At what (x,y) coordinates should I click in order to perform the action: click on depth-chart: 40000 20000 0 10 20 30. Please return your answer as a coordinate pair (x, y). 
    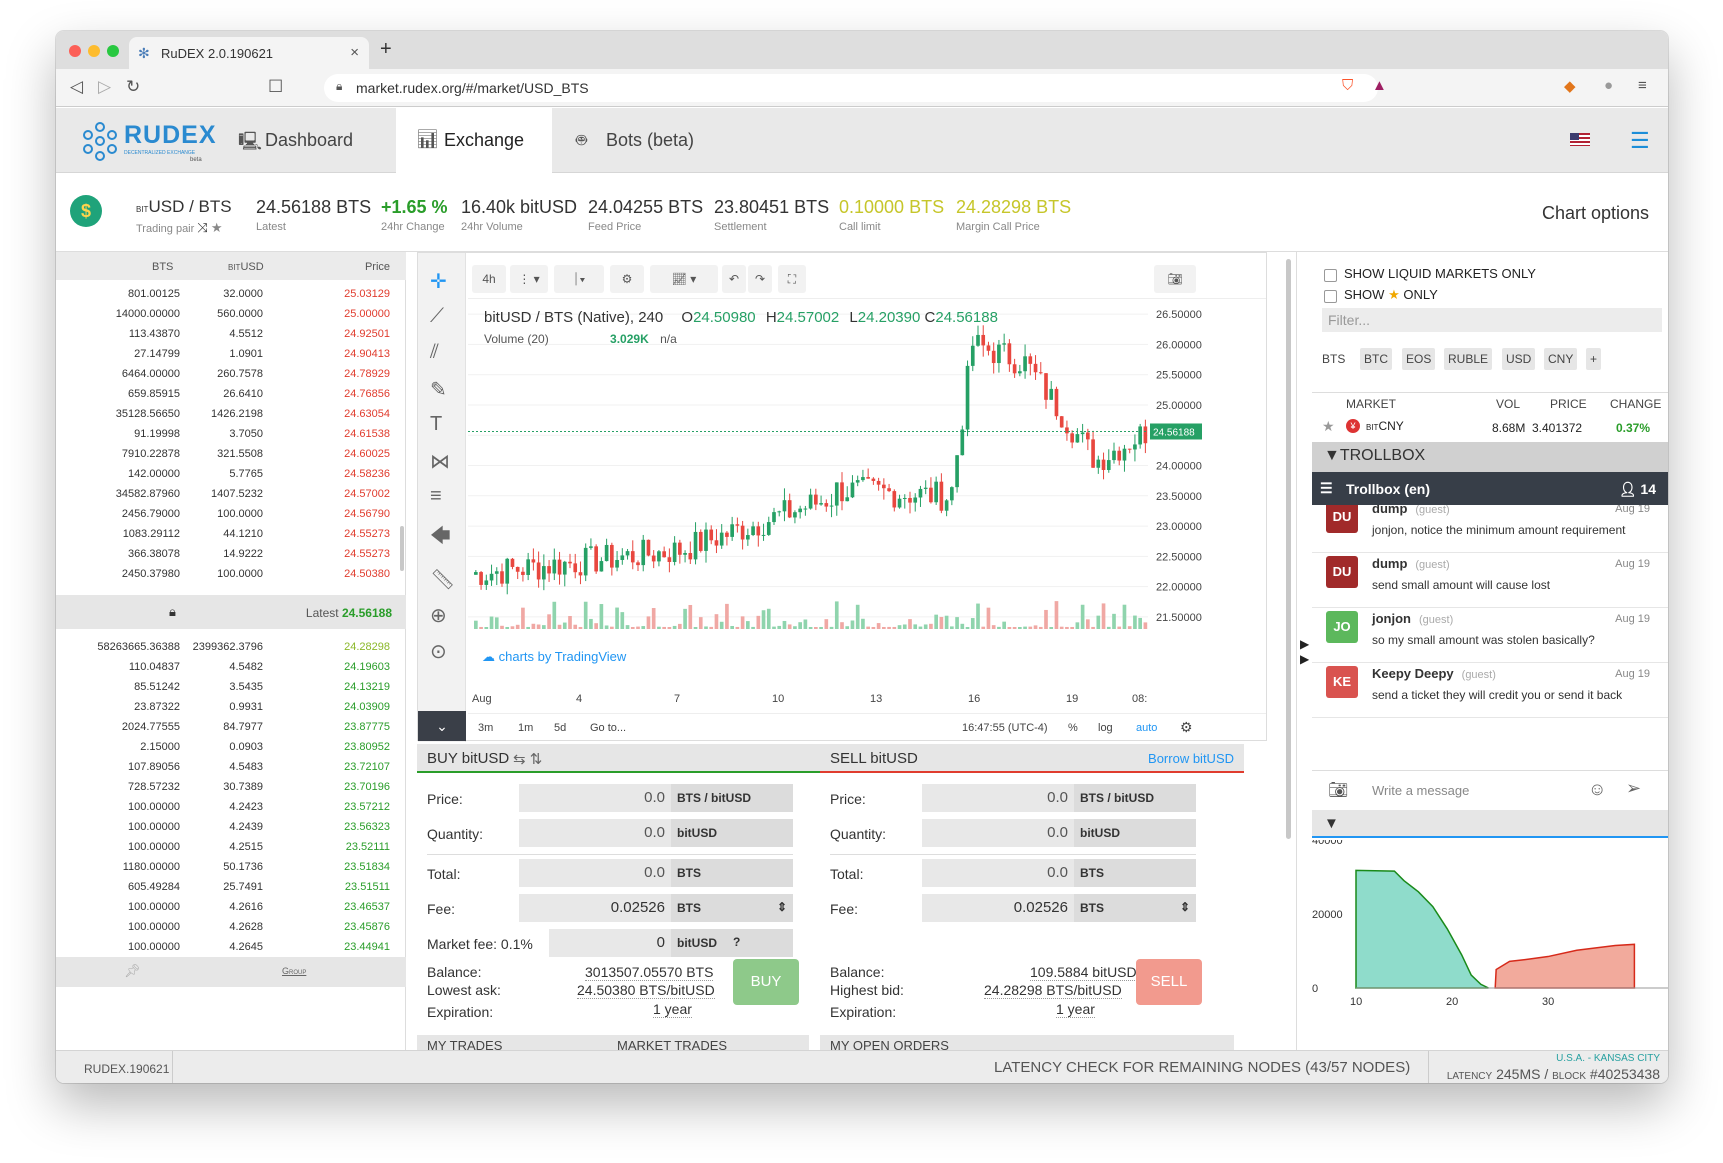
    Looking at the image, I should click on (1490, 940).